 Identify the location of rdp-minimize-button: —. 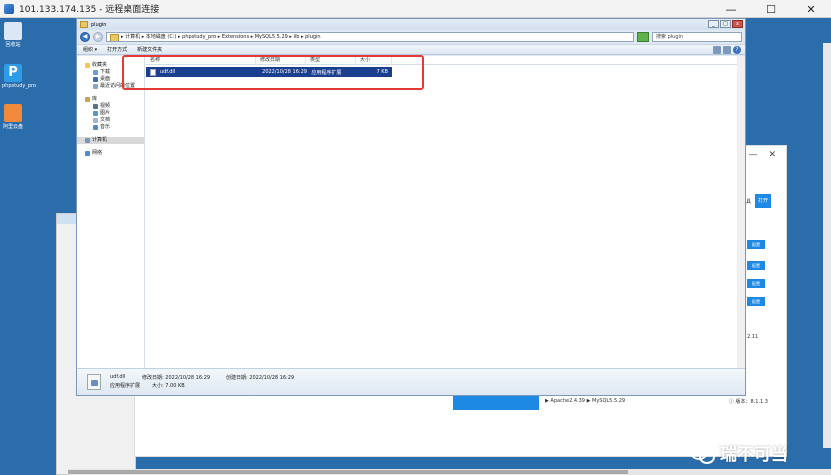
(731, 9).